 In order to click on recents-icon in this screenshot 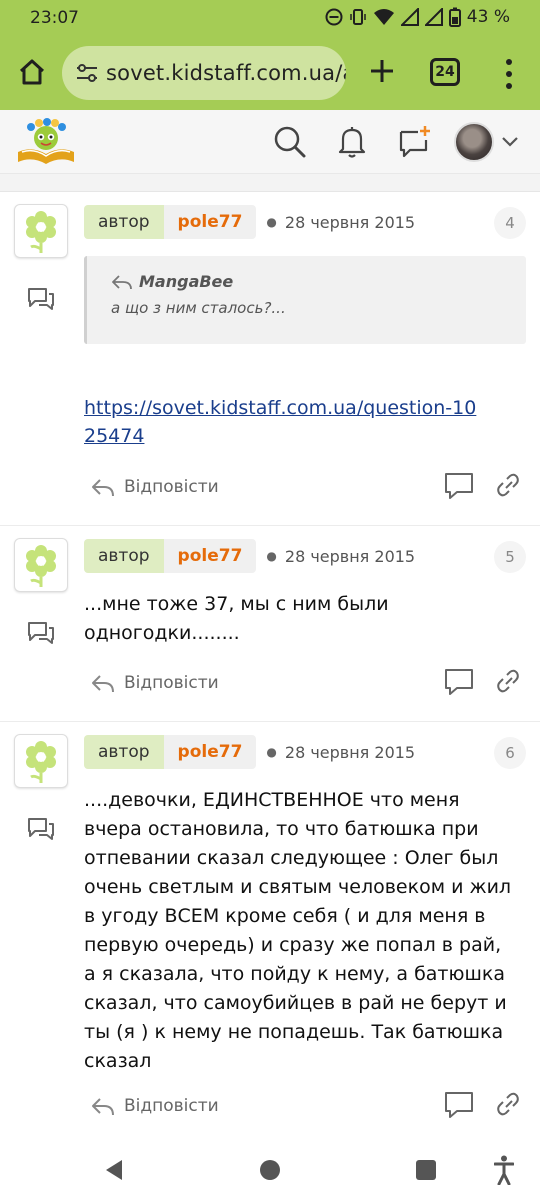, I will do `click(426, 1170)`.